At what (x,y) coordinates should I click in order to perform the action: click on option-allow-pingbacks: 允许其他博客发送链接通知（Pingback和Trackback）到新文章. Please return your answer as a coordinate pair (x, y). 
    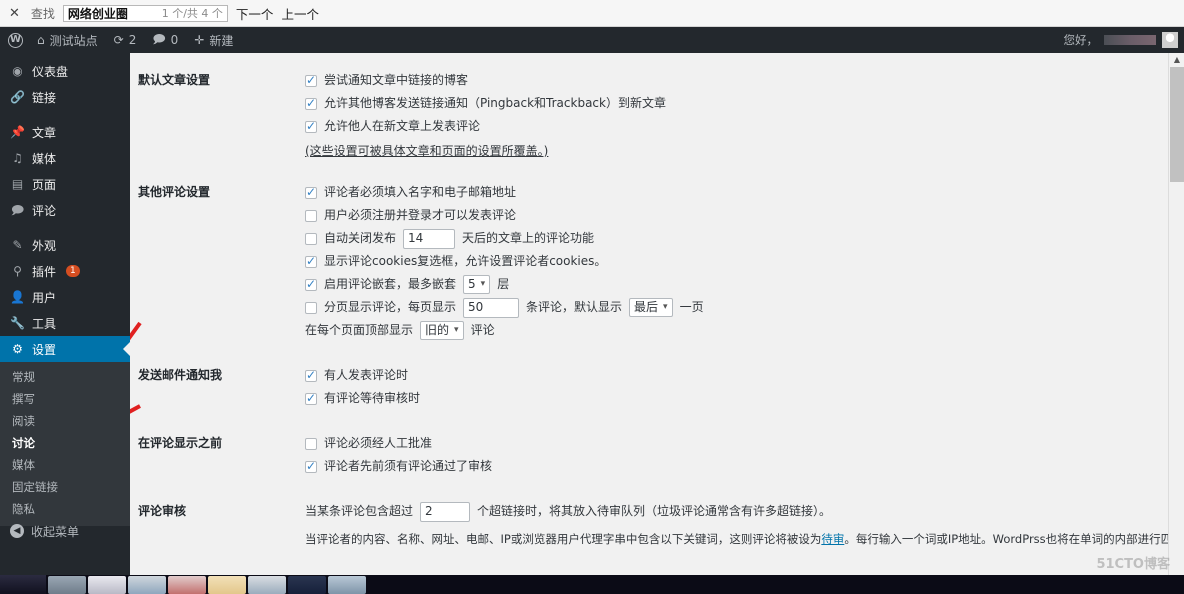
    Looking at the image, I should click on (744, 103).